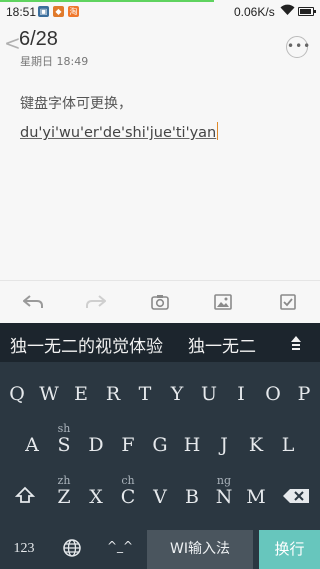  I want to click on expand-arrows-icon, so click(296, 343).